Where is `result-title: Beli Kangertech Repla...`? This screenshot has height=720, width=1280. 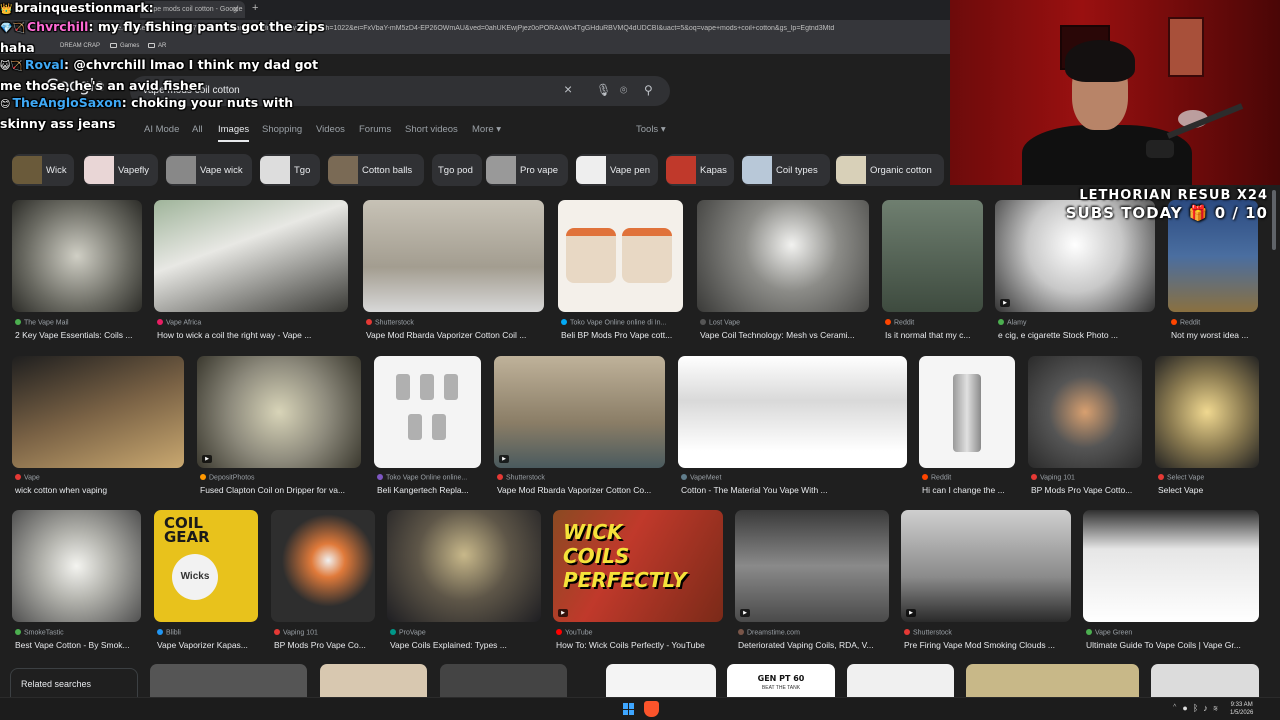
result-title: Beli Kangertech Repla... is located at coordinates (429, 490).